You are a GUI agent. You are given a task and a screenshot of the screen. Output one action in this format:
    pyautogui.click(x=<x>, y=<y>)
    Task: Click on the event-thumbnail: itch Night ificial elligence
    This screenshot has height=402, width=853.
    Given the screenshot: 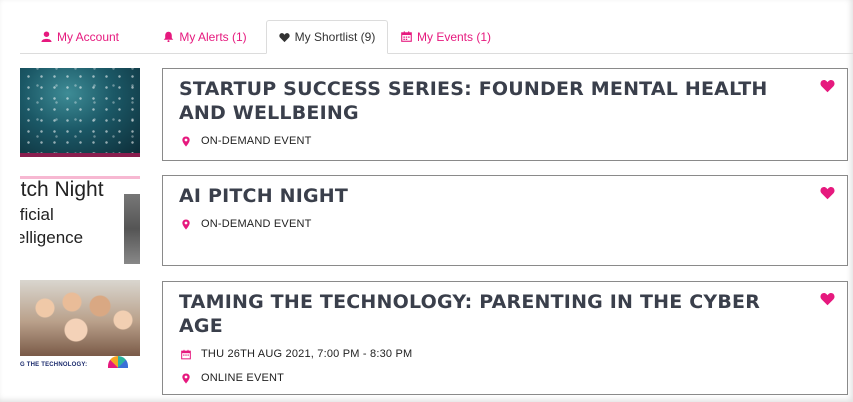 What is the action you would take?
    pyautogui.click(x=80, y=220)
    